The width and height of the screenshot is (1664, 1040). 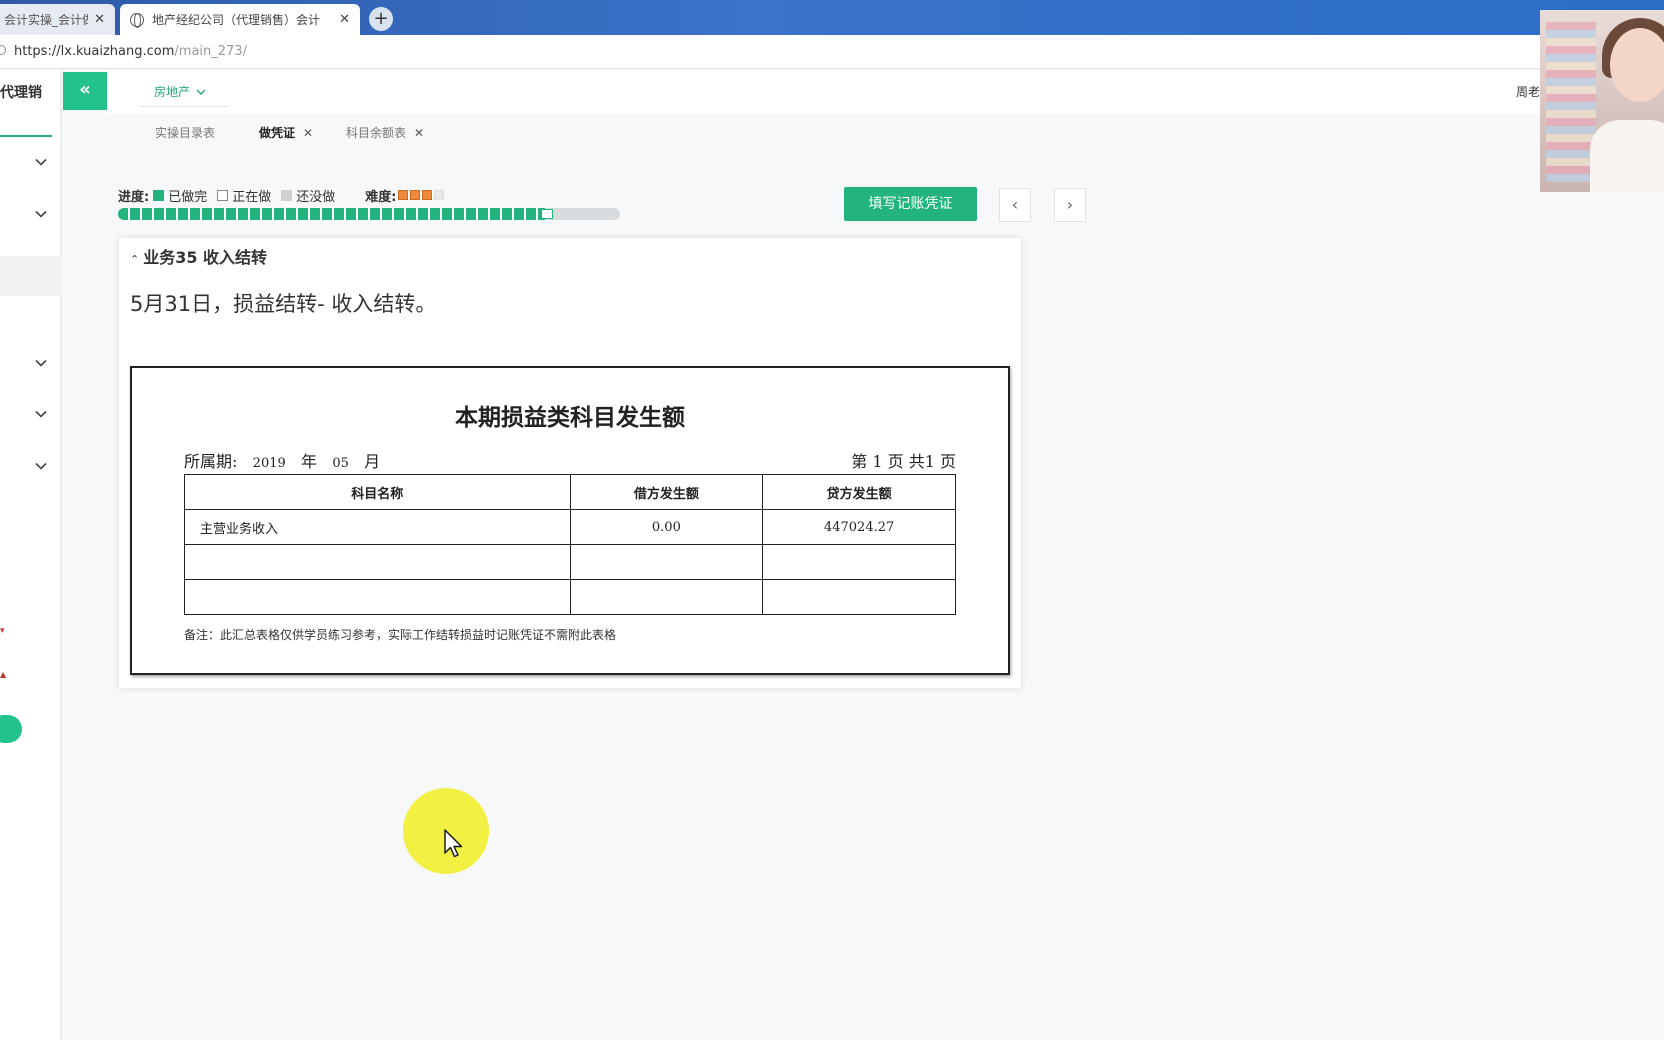 What do you see at coordinates (377, 492) in the screenshot?
I see `column-header: 科目名称` at bounding box center [377, 492].